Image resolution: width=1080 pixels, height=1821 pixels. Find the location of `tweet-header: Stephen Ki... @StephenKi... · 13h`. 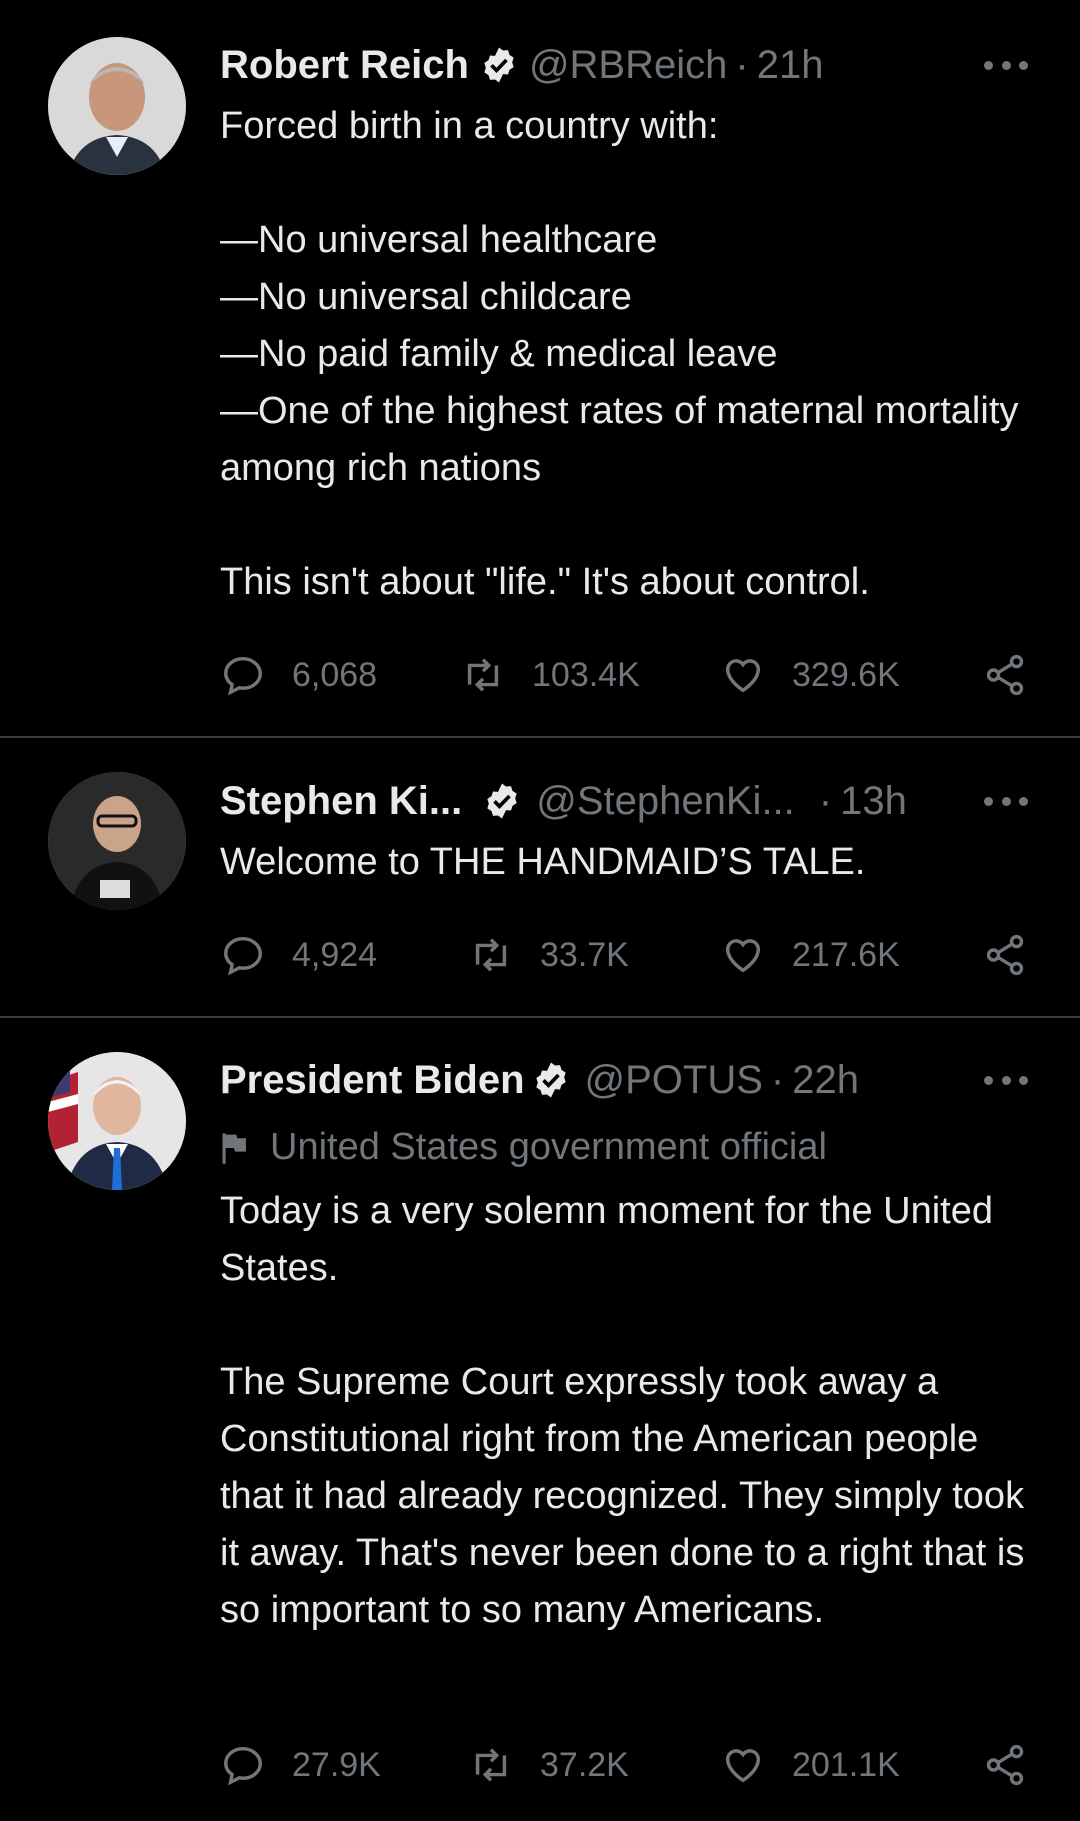

tweet-header: Stephen Ki... @StephenKi... · 13h is located at coordinates (563, 801).